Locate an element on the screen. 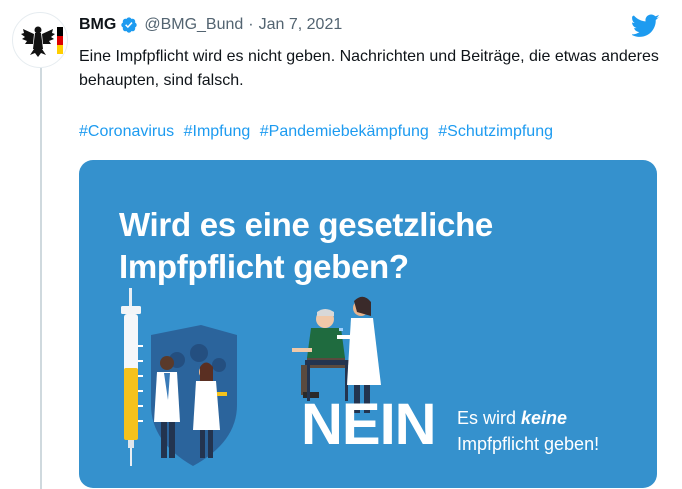 The image size is (682, 489). answer-line-1: Es wird keine is located at coordinates (528, 418).